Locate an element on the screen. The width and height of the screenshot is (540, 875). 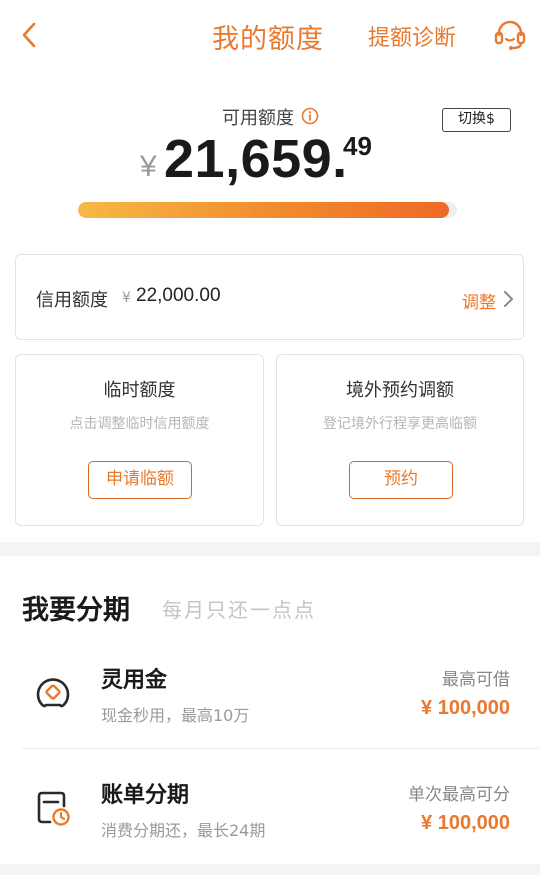
credit-usage-bar-fill is located at coordinates (264, 210).